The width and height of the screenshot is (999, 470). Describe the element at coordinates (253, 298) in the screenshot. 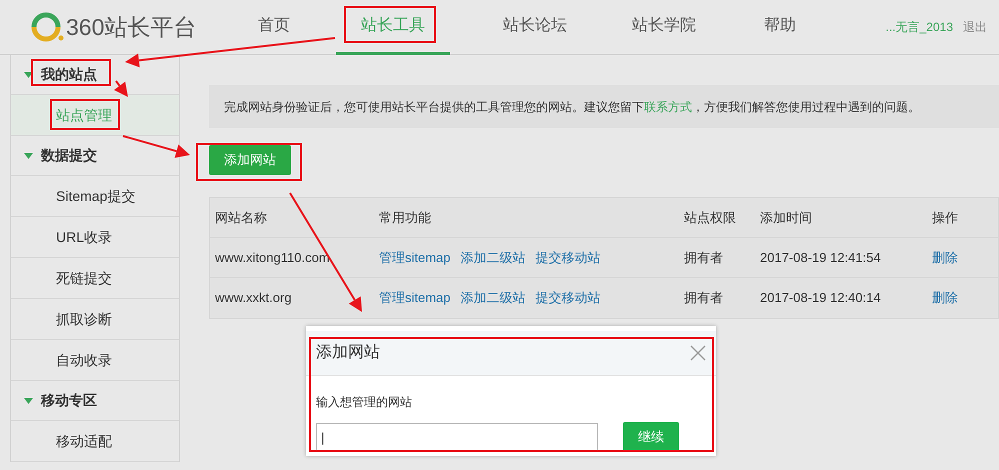

I see `site-name-cell-text: www.xxkt.org` at that location.